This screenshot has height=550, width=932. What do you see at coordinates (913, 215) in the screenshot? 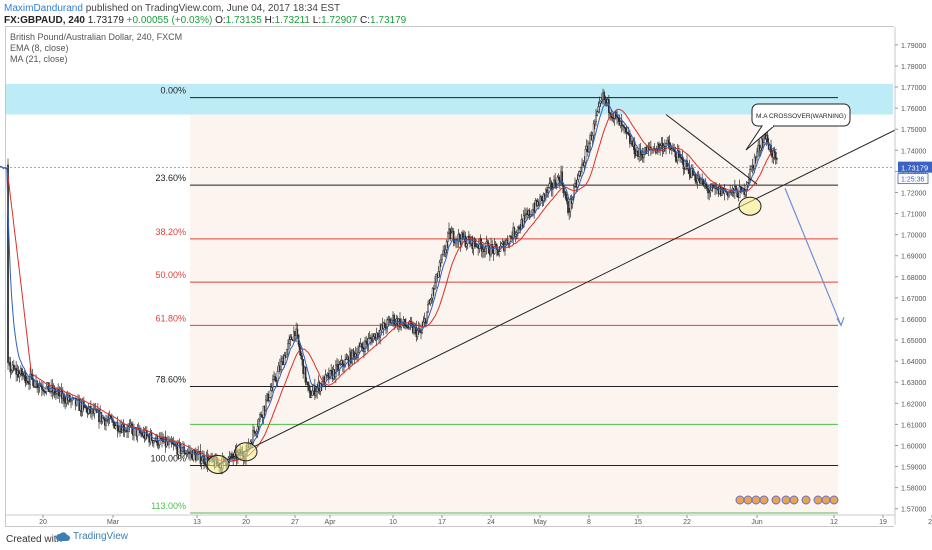
I see `y-tick-label: 1.71000` at bounding box center [913, 215].